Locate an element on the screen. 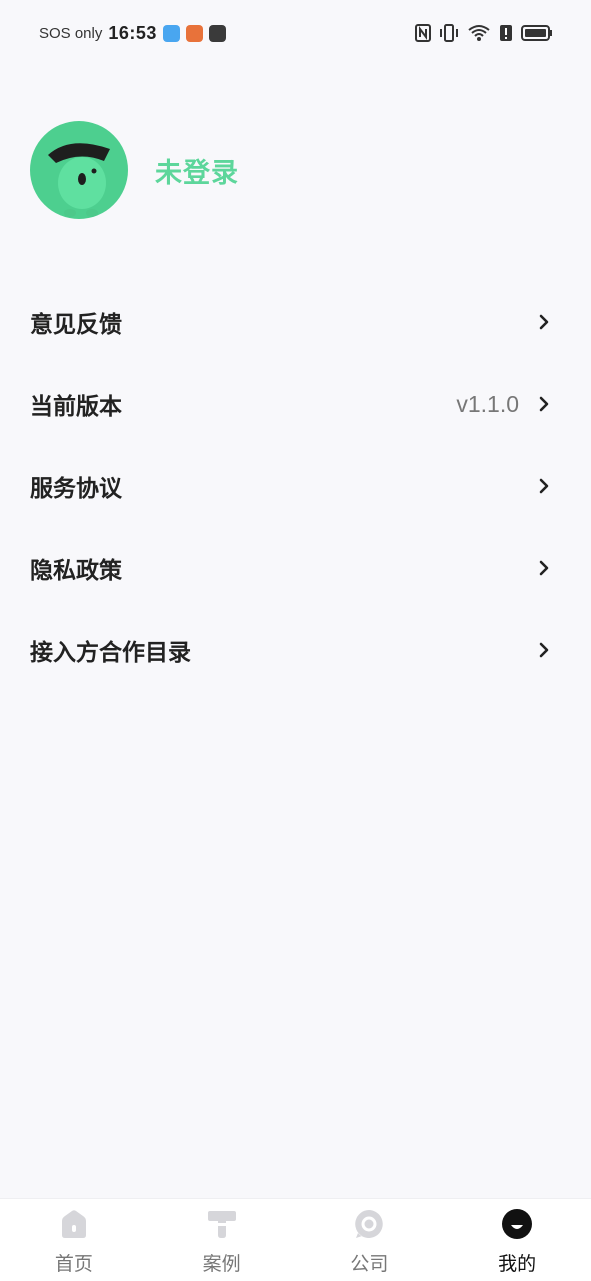 The height and width of the screenshot is (1281, 591). status-right is located at coordinates (484, 33).